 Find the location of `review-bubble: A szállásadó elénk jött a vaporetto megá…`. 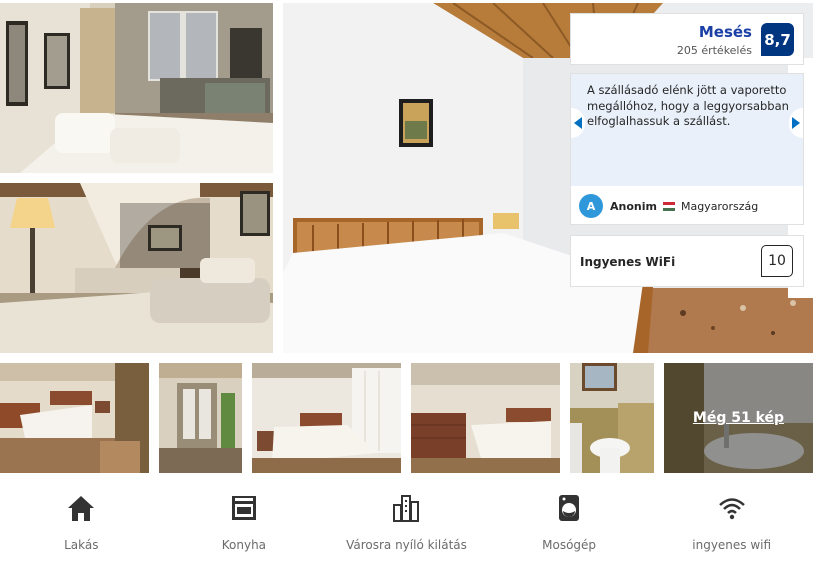

review-bubble: A szállásadó elénk jött a vaporetto megá… is located at coordinates (687, 130).